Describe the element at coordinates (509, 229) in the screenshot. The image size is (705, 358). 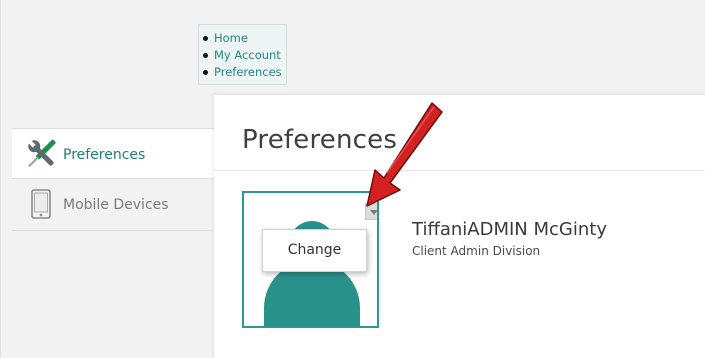
I see `user-full-name: TiffaniADMIN McGinty` at that location.